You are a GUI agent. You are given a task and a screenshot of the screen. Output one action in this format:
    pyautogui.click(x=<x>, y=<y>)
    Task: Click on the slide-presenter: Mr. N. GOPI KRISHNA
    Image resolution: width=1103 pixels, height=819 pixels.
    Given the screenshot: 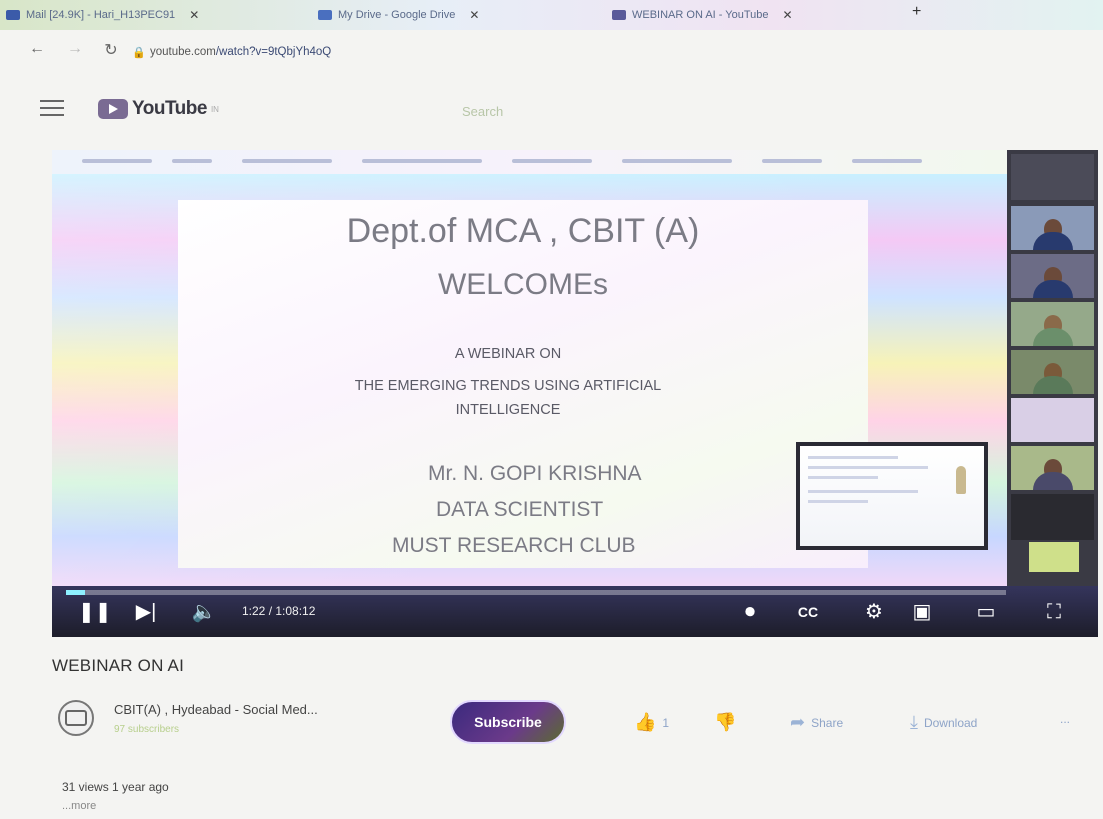 What is the action you would take?
    pyautogui.click(x=535, y=473)
    